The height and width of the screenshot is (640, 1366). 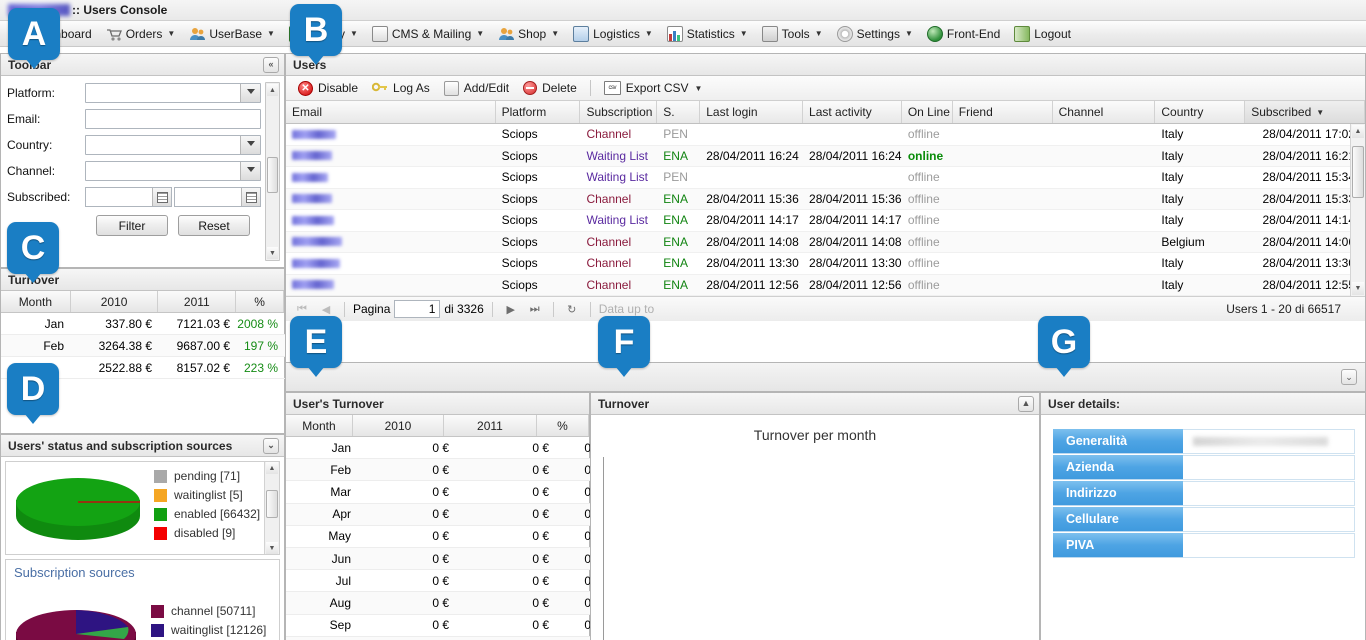 I want to click on reset-button: Reset, so click(x=214, y=225).